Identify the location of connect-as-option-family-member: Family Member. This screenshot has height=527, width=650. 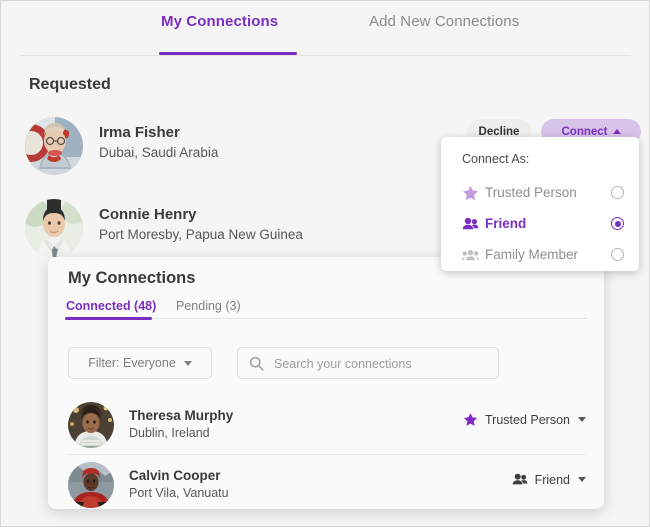
(540, 254).